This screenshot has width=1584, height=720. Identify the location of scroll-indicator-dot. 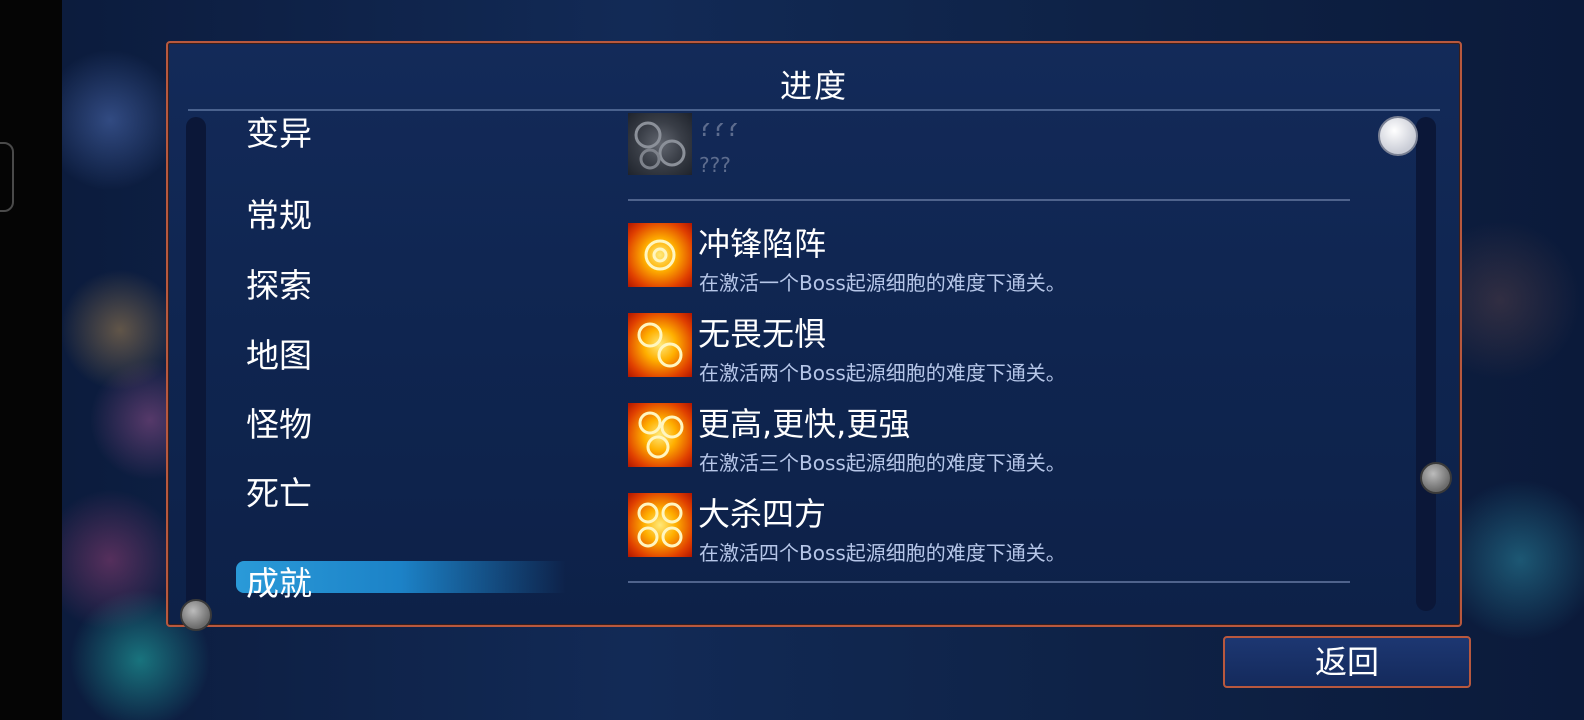
(1398, 136).